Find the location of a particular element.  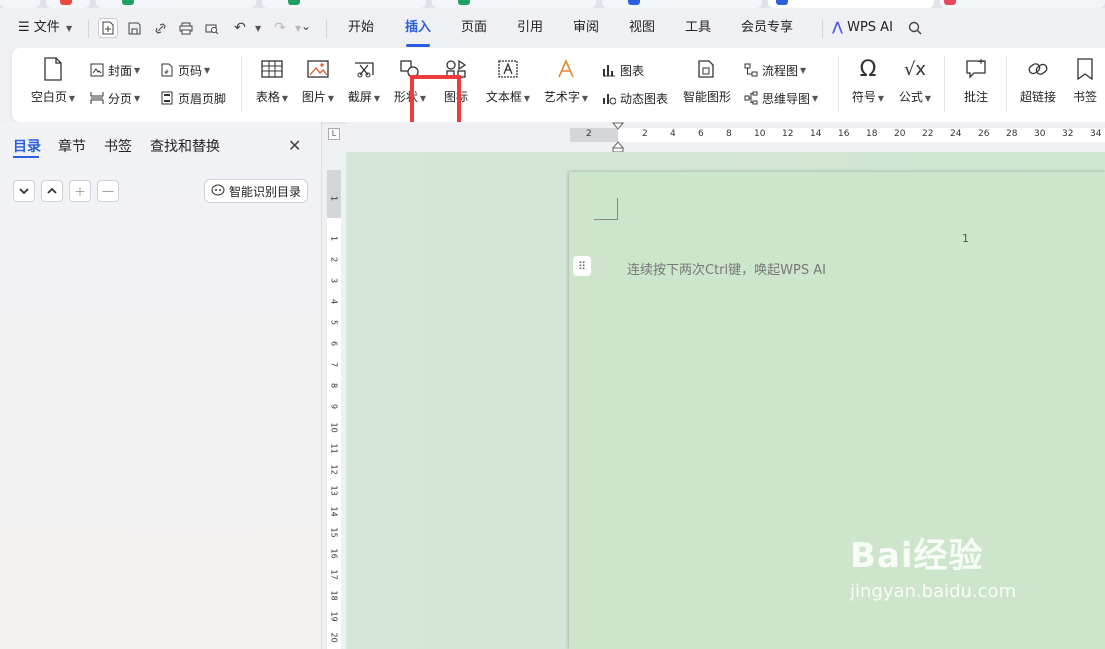

cover-button: 封面 ▼ is located at coordinates (114, 70).